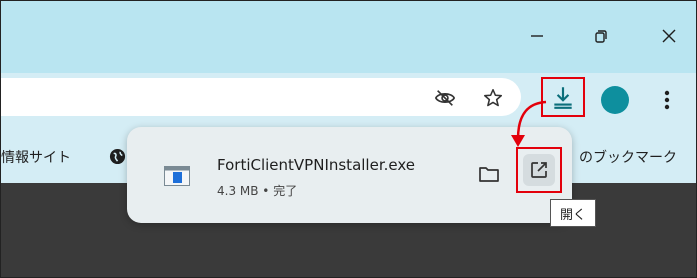 The width and height of the screenshot is (697, 278). I want to click on minimize-icon, so click(537, 36).